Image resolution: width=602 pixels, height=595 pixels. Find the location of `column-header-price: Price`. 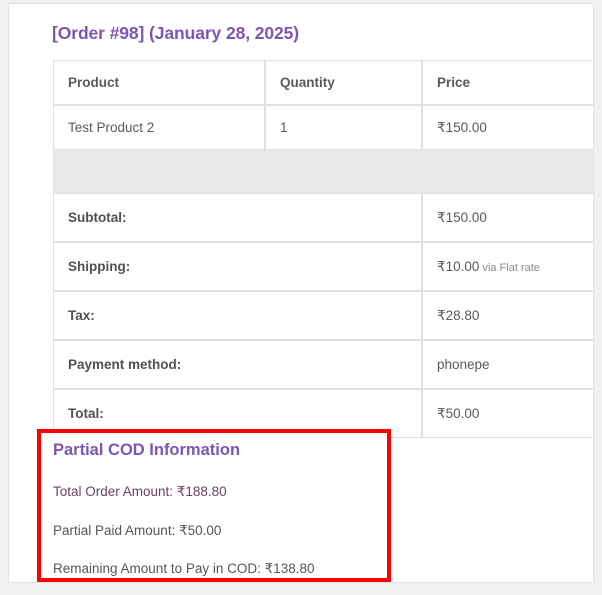

column-header-price: Price is located at coordinates (507, 82).